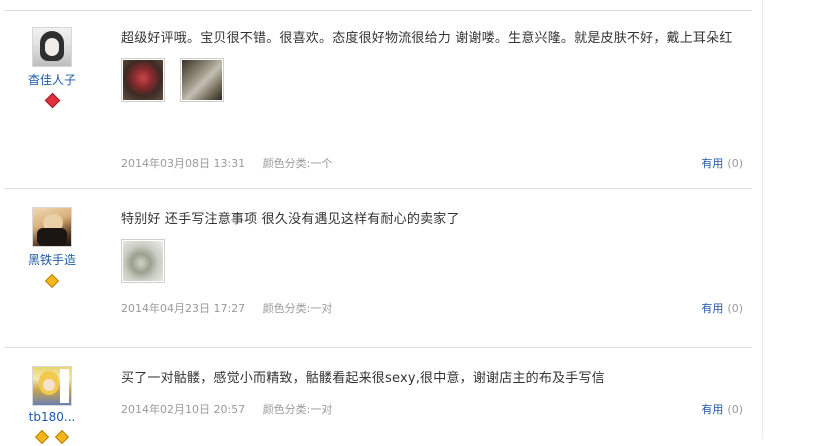 The width and height of the screenshot is (835, 446). I want to click on review-meta: 2014年04月23日 17:27 颜色分类:一对, so click(226, 308).